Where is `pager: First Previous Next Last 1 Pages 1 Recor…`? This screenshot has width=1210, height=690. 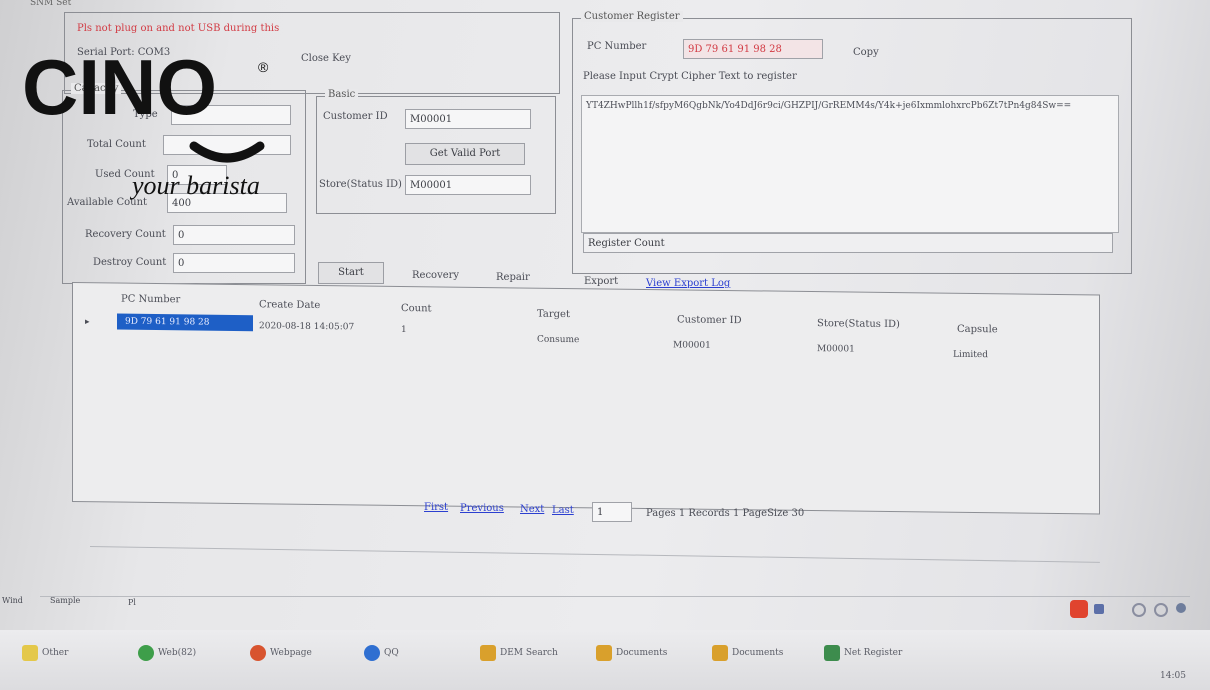
pager: First Previous Next Last 1 Pages 1 Recor… is located at coordinates (654, 512).